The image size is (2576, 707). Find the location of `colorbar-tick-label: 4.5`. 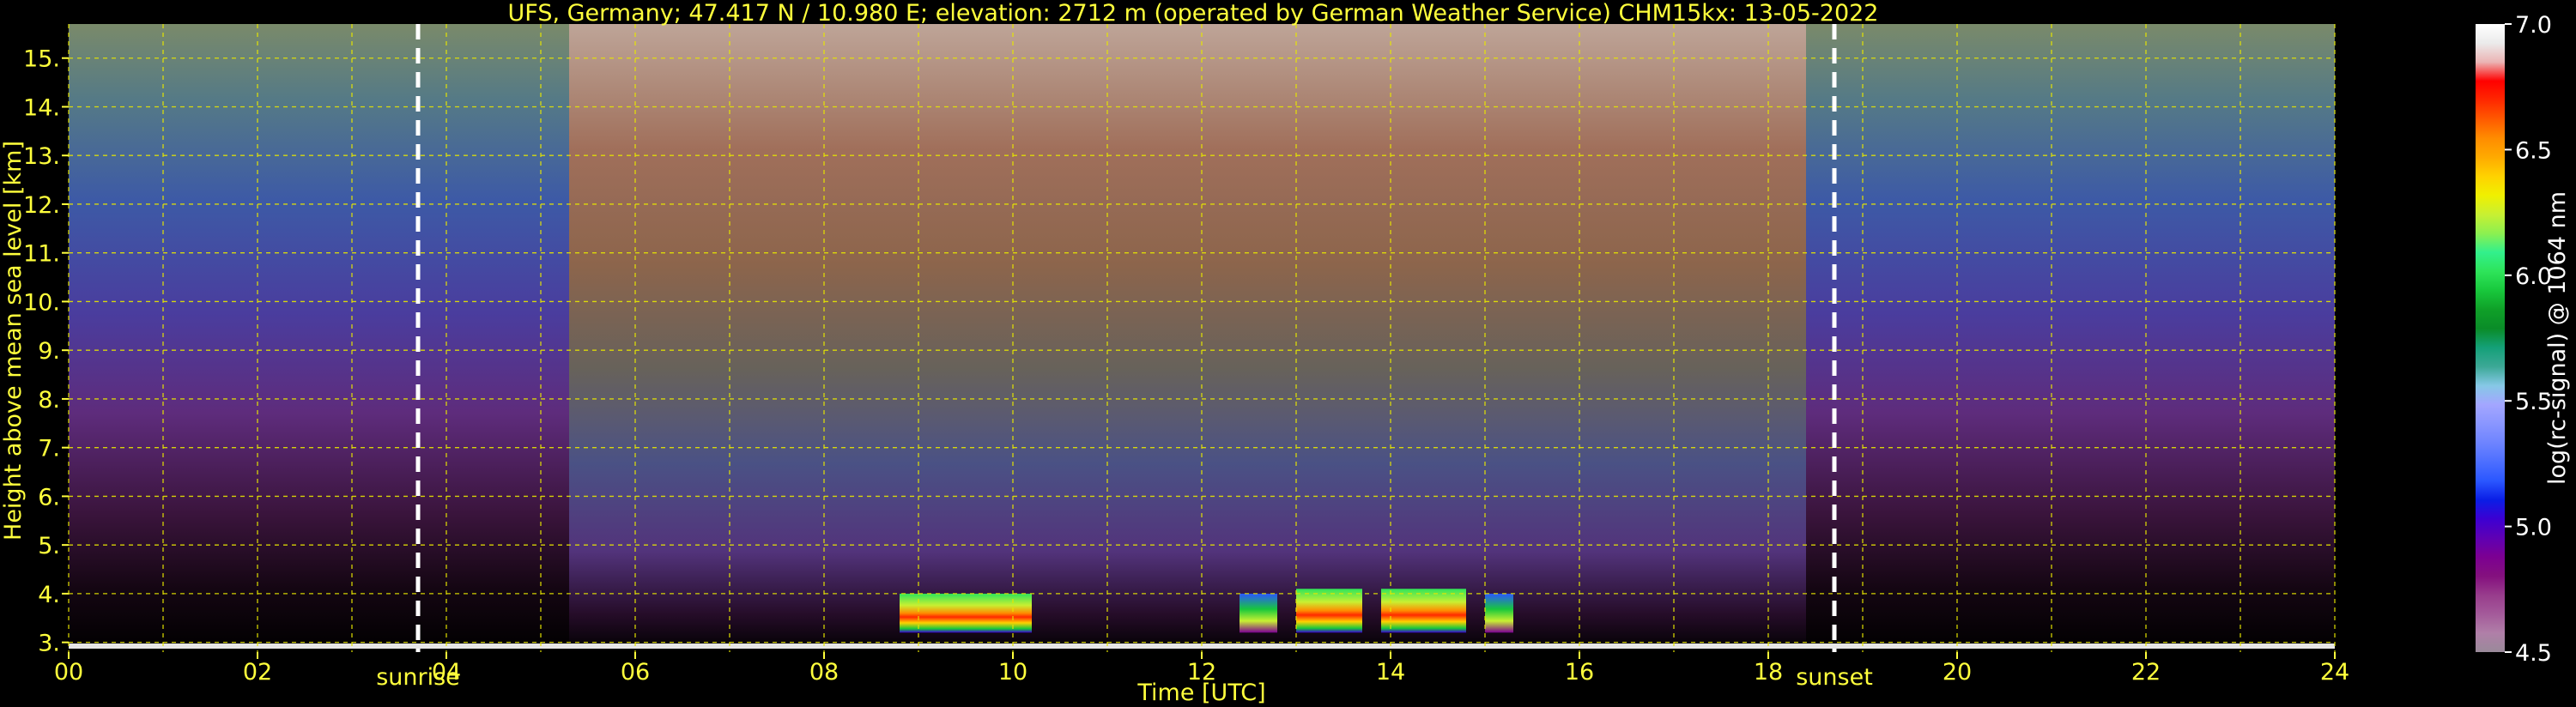

colorbar-tick-label: 4.5 is located at coordinates (2533, 653).